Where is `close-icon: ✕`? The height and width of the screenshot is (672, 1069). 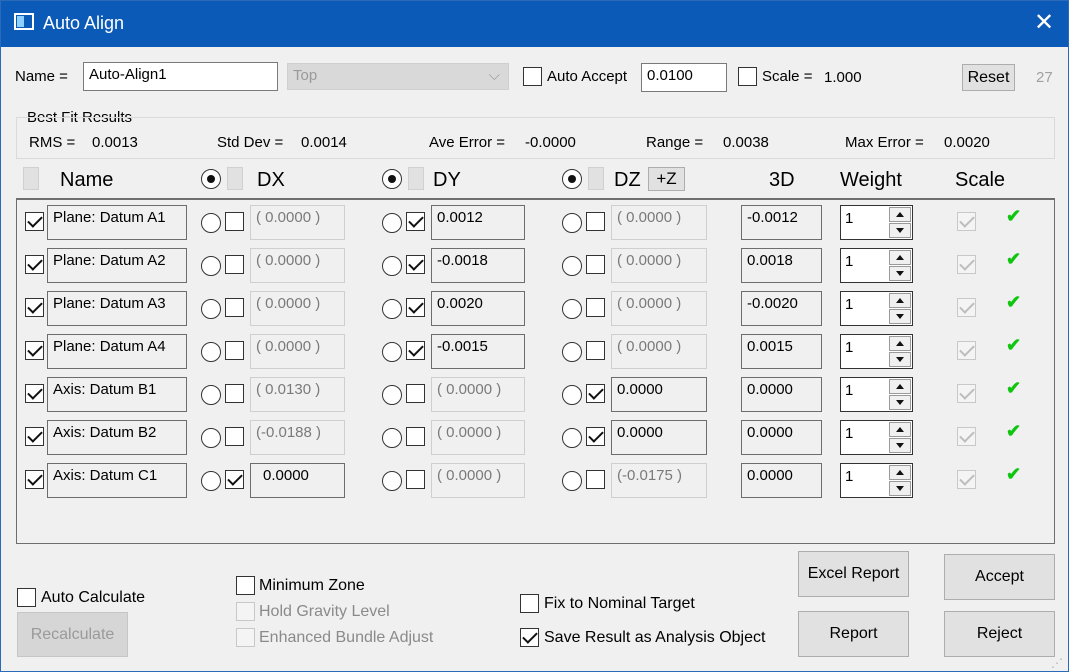 close-icon: ✕ is located at coordinates (1044, 23).